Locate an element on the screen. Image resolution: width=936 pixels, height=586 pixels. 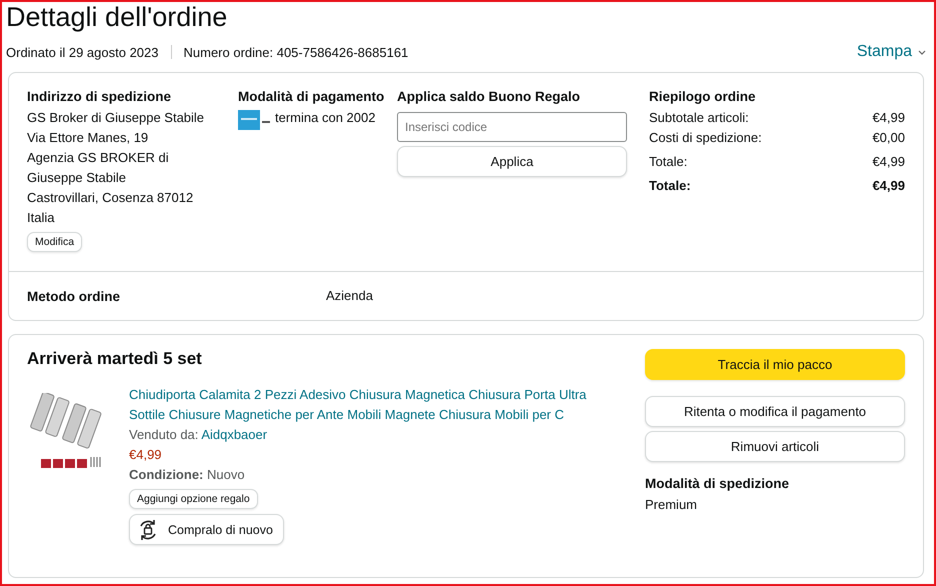
condition-label: Condizione: is located at coordinates (166, 474).